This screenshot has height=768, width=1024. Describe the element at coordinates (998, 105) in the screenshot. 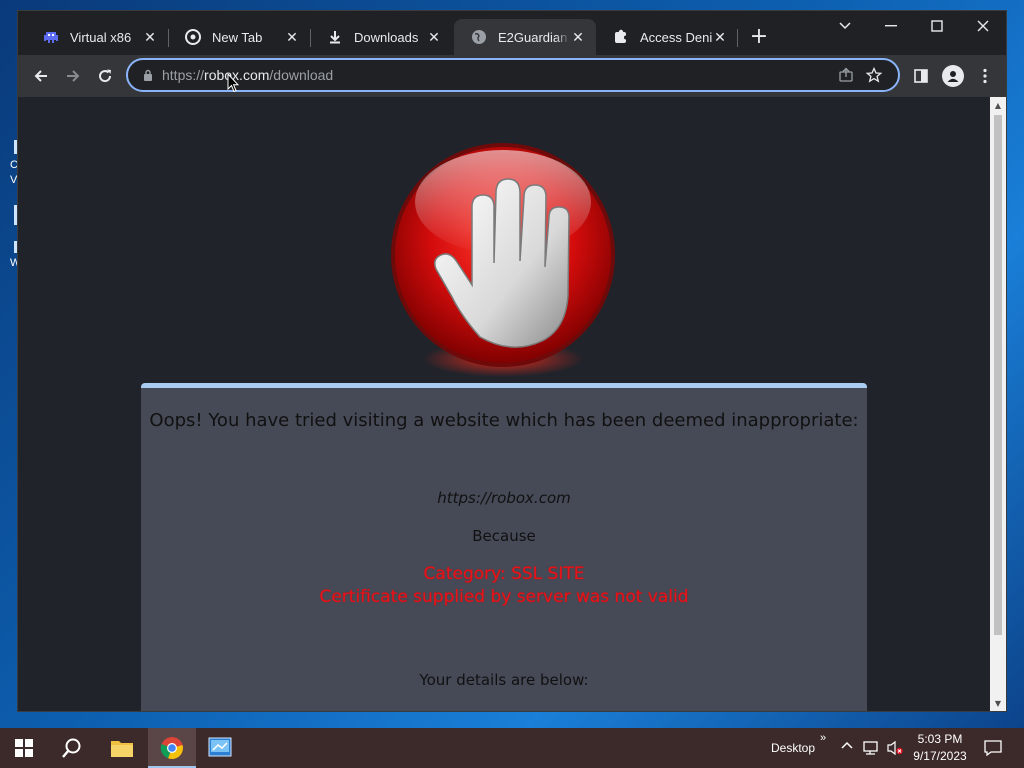

I see `scroll-up-icon: ▲` at that location.